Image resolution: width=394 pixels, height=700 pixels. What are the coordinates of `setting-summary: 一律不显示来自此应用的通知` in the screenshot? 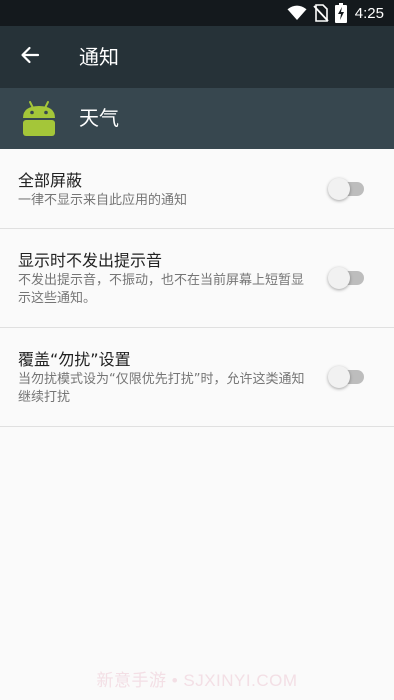 It's located at (103, 200).